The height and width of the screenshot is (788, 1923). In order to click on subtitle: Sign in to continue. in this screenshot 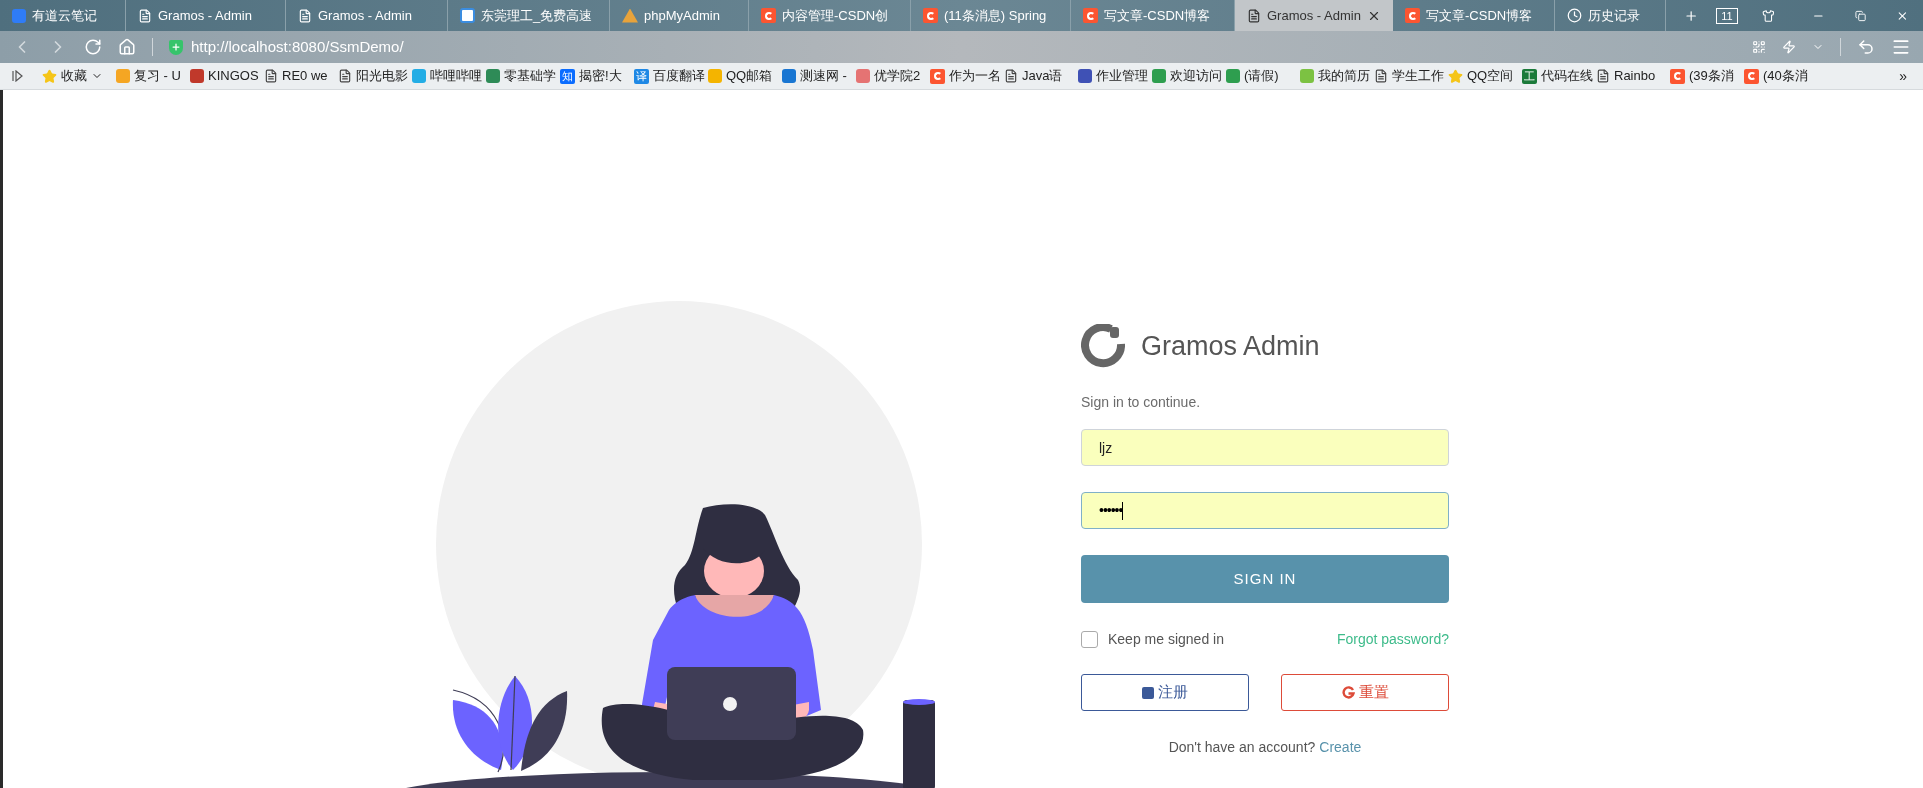, I will do `click(1141, 402)`.